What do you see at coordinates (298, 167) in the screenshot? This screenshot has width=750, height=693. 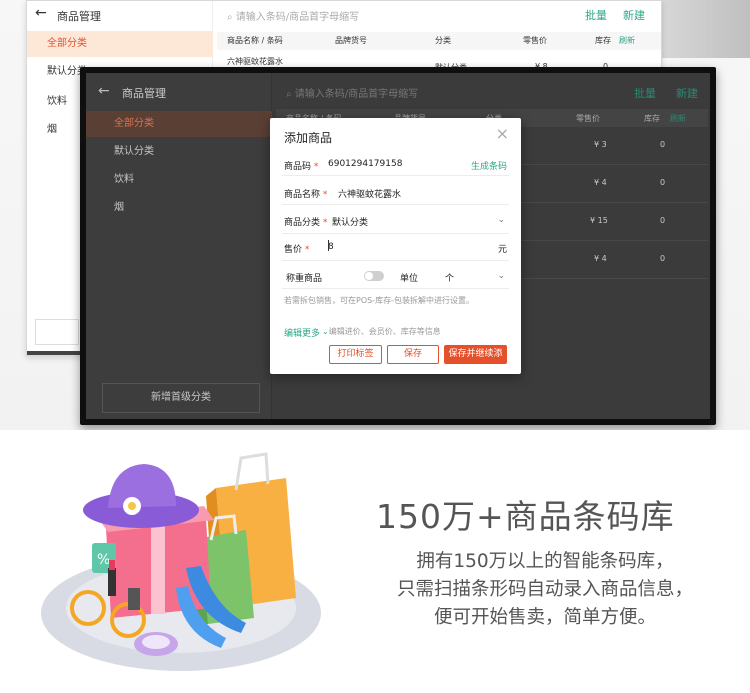 I see `barcode-label-text: 商品码` at bounding box center [298, 167].